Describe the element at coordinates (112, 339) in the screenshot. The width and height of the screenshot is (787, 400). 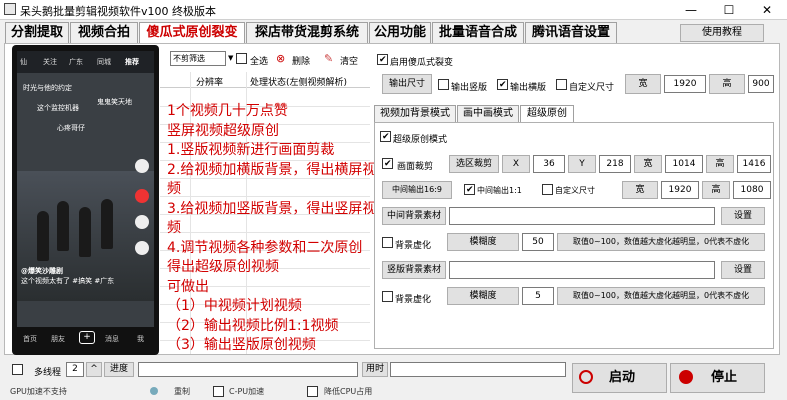
I see `phone-bottom-item: 消息` at that location.